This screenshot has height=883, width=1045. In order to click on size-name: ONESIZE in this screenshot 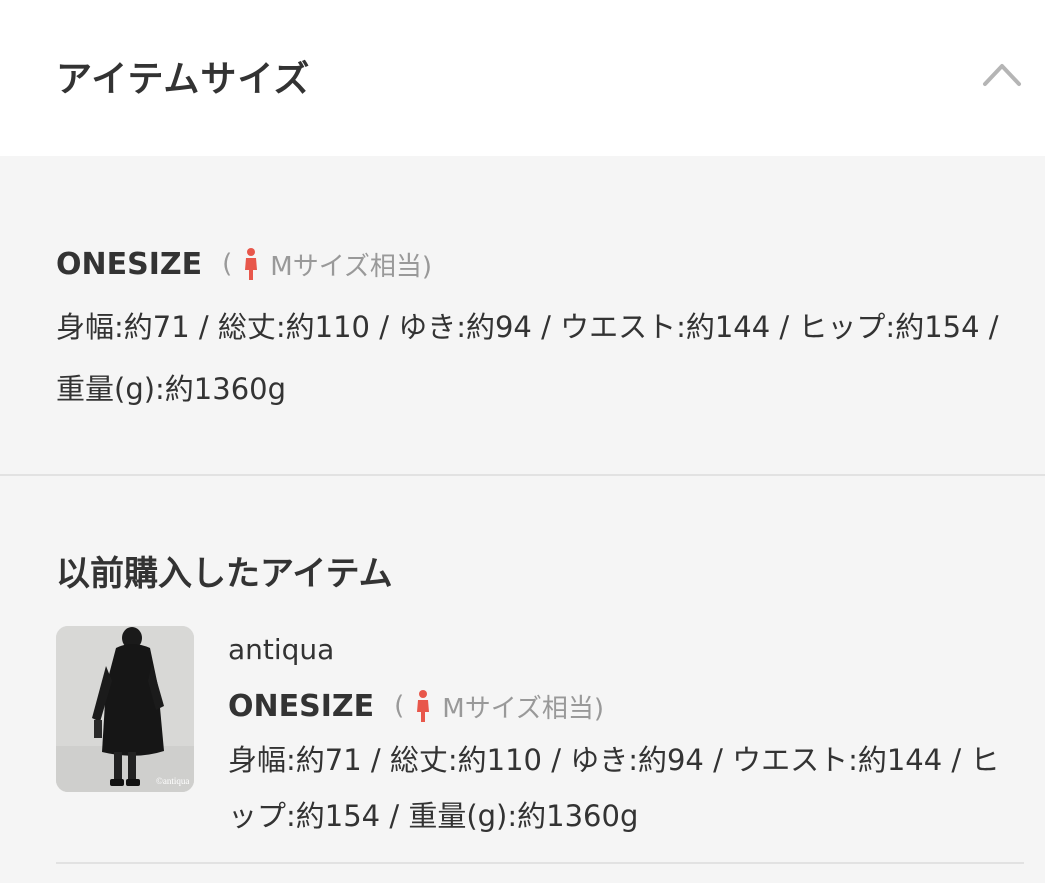, I will do `click(129, 264)`.